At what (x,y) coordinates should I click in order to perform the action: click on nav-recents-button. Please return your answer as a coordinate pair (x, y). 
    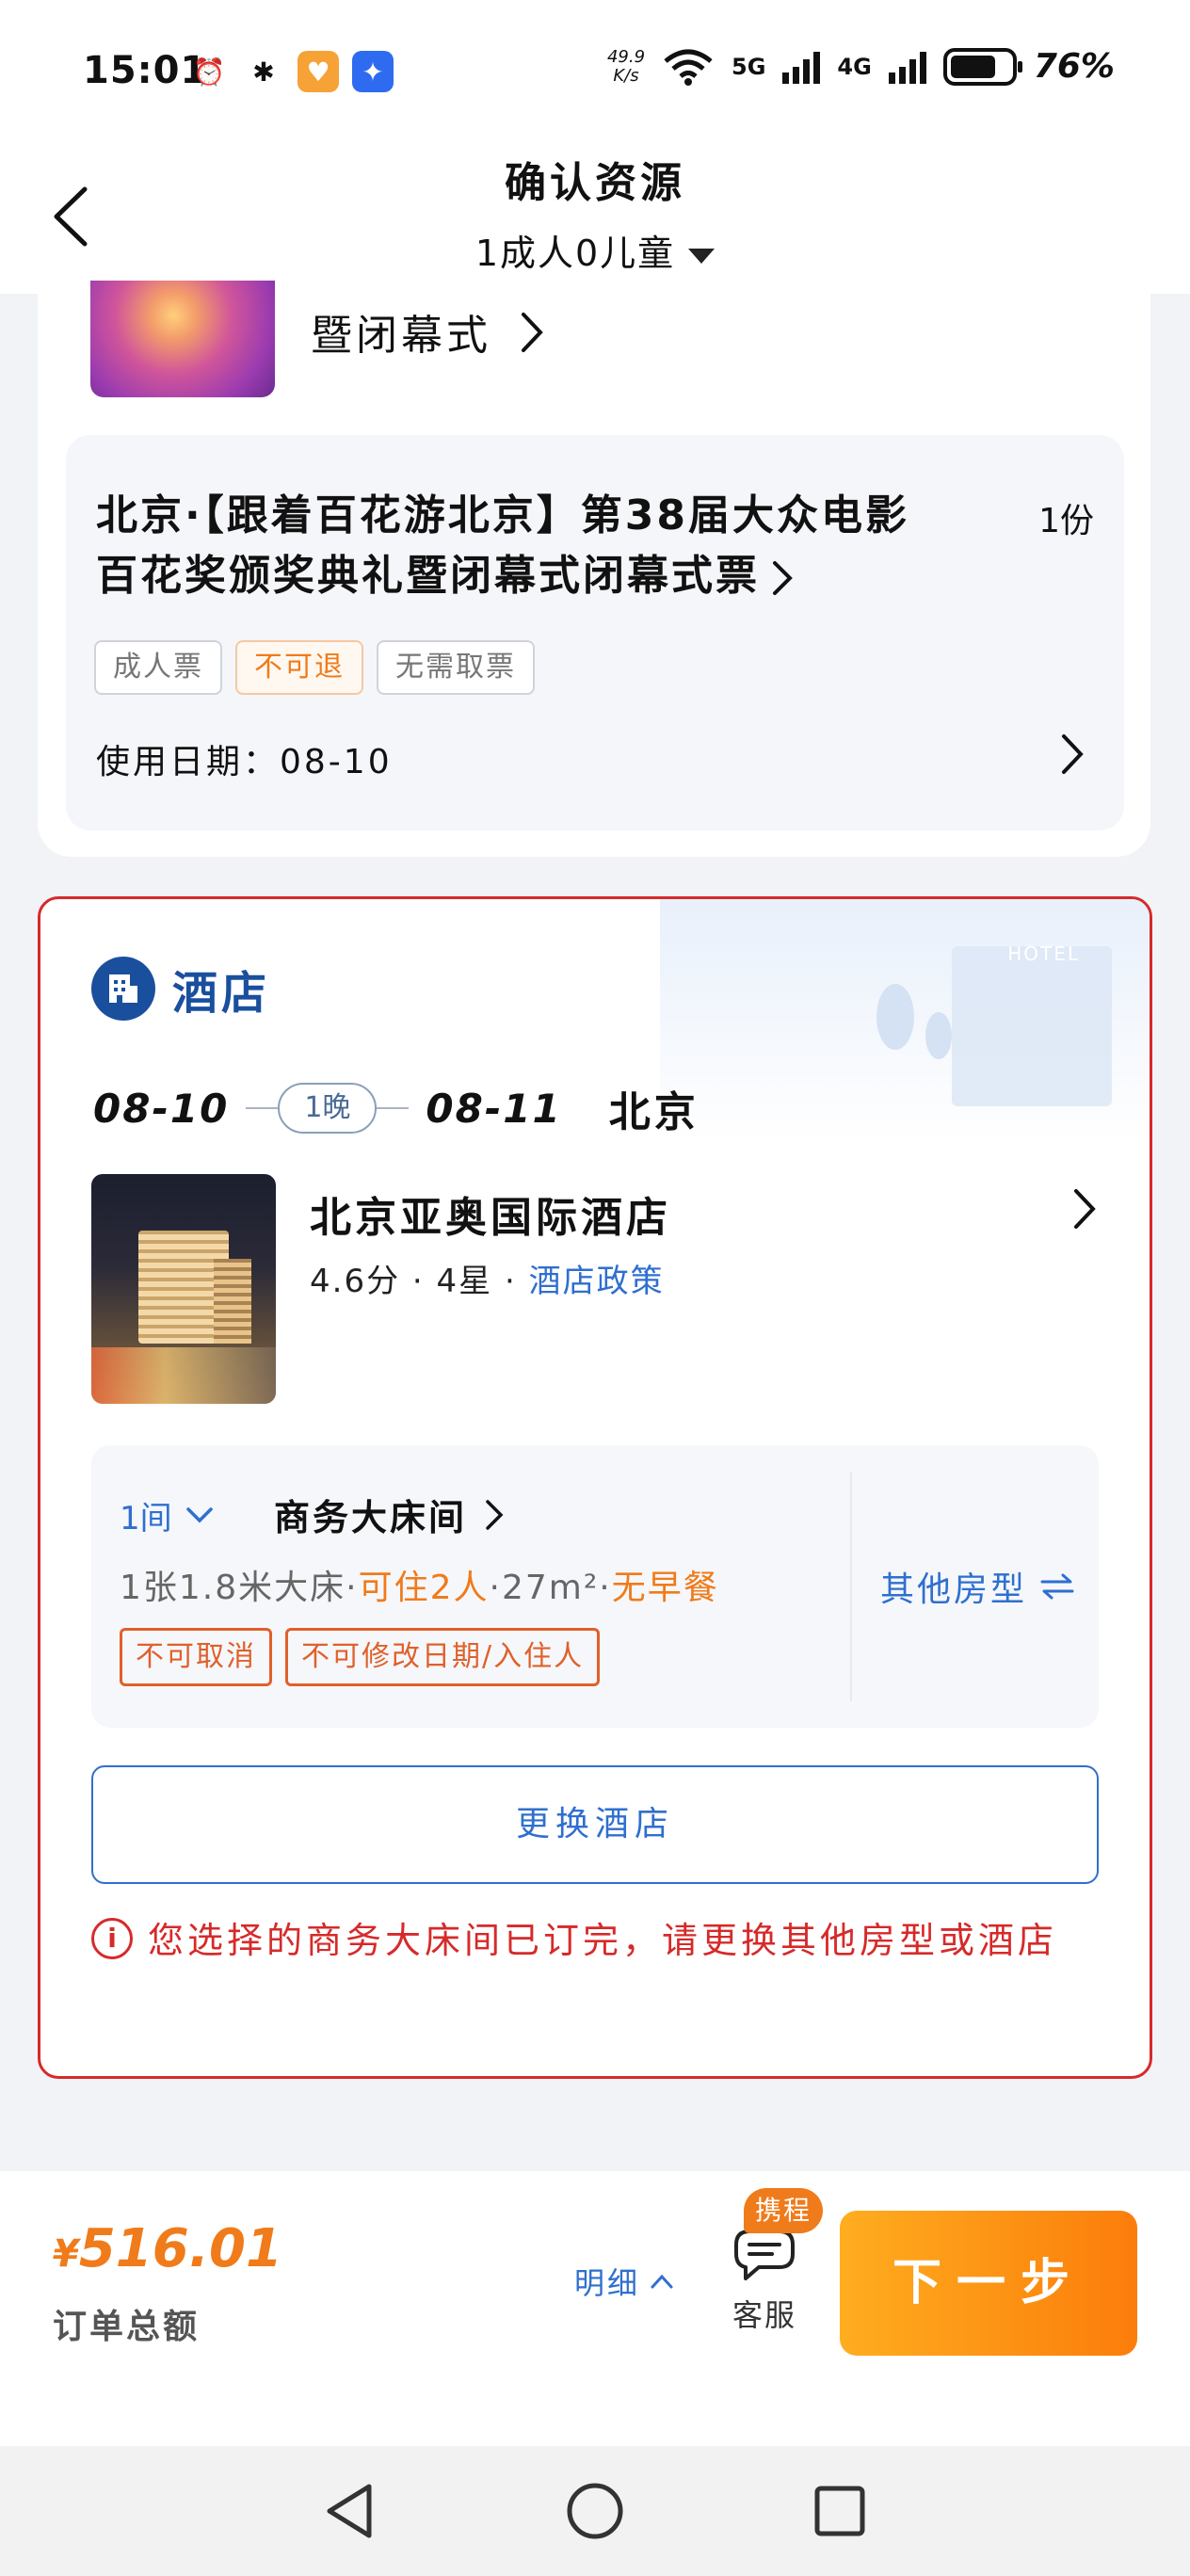
    Looking at the image, I should click on (840, 2511).